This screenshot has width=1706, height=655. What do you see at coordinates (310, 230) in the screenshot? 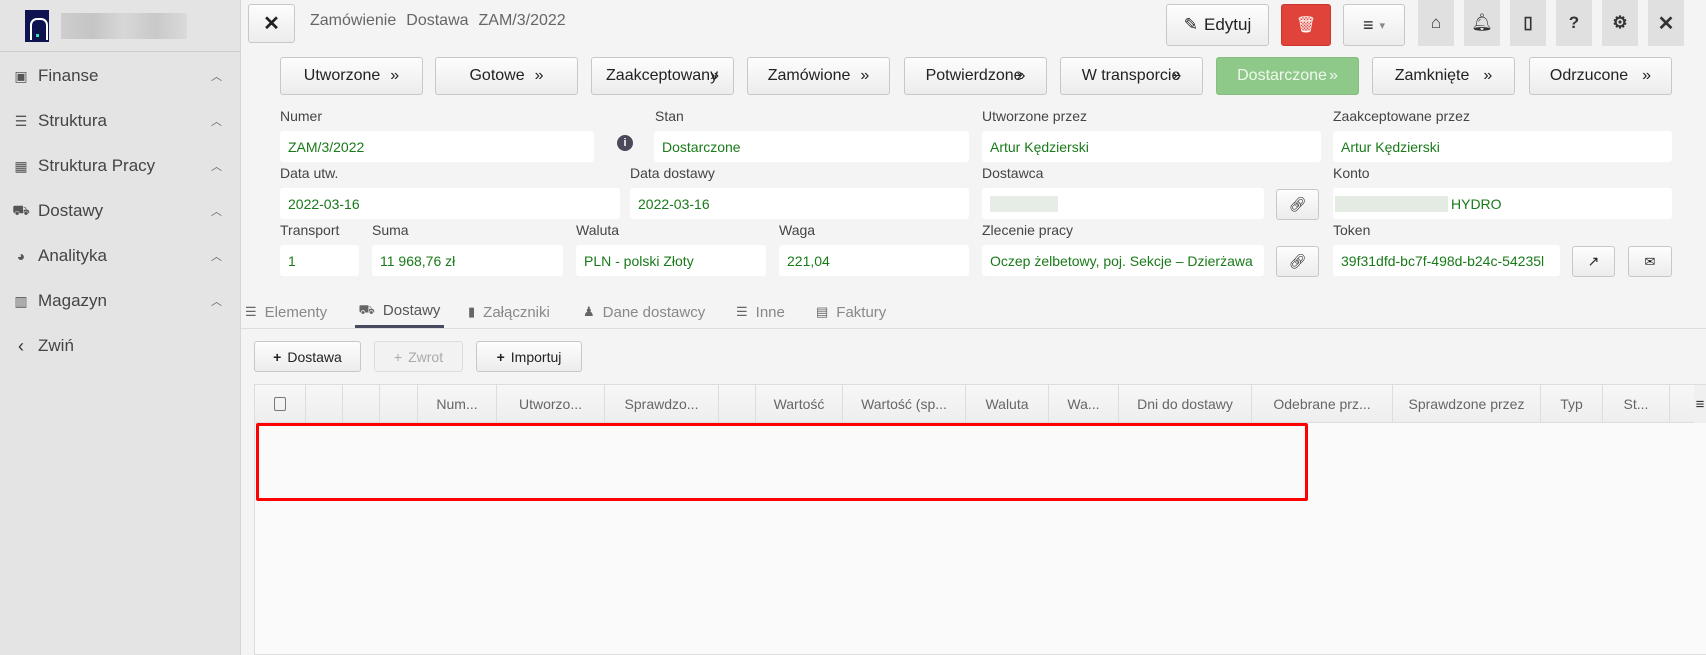
I see `transport-label: Transport` at bounding box center [310, 230].